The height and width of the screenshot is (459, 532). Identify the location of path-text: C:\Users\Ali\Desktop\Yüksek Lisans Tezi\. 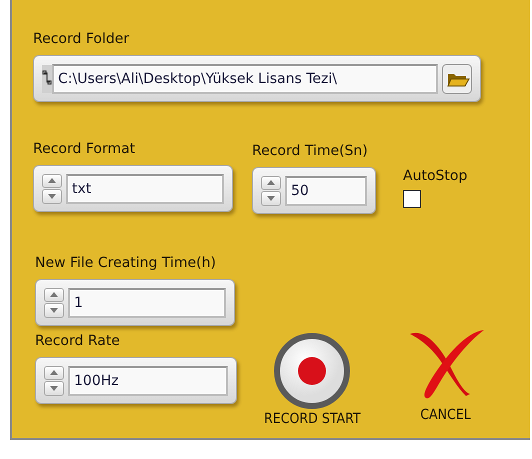
(245, 79).